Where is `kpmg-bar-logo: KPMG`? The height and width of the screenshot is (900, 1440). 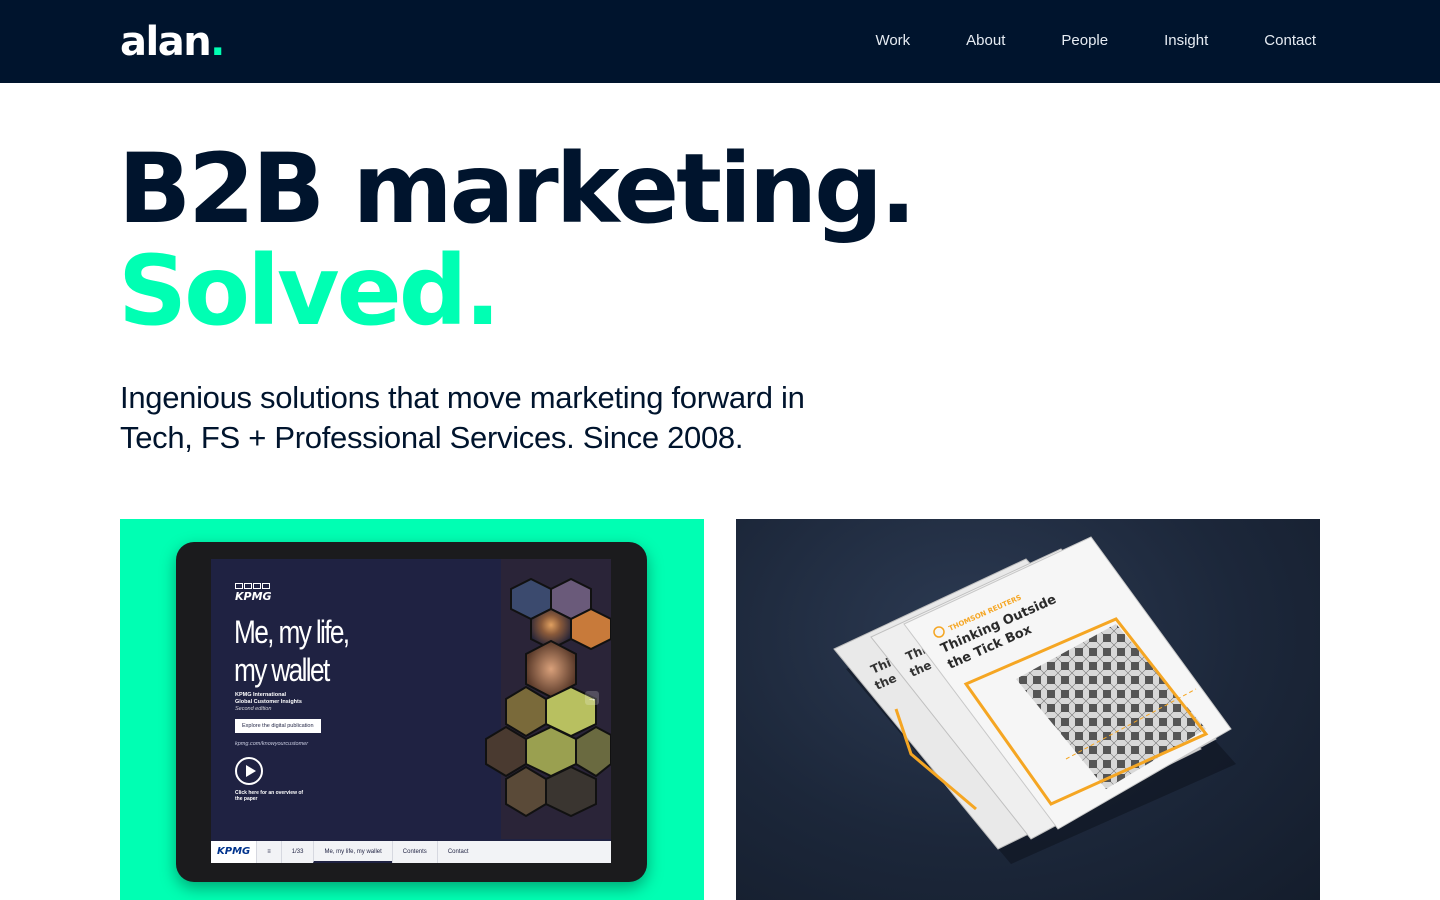 kpmg-bar-logo: KPMG is located at coordinates (234, 852).